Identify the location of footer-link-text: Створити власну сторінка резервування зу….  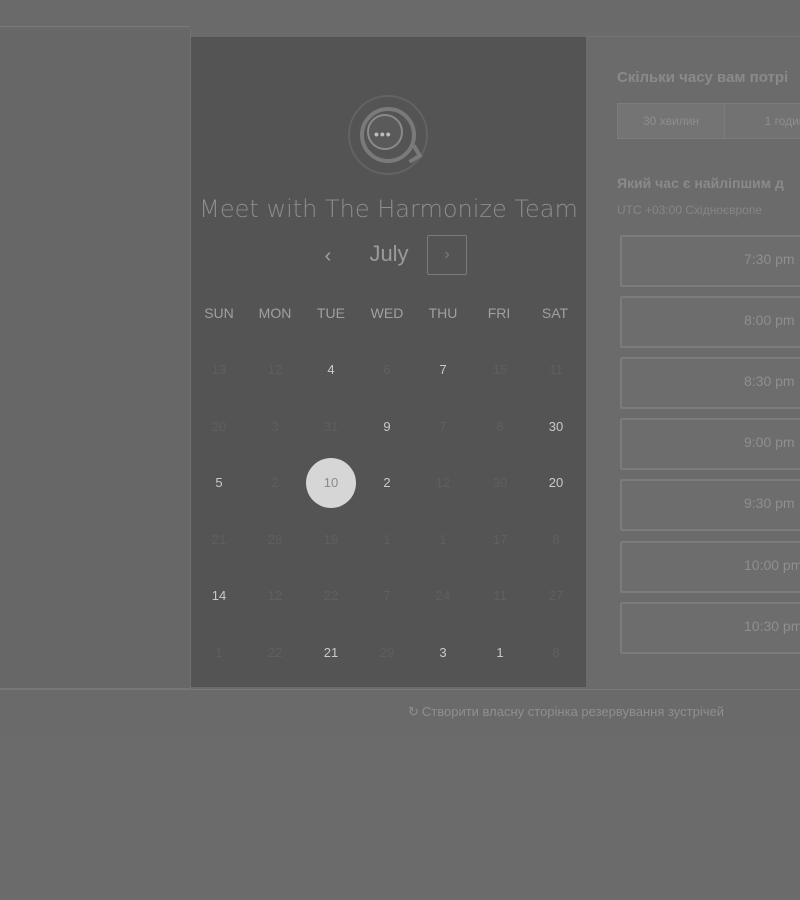
(572, 711).